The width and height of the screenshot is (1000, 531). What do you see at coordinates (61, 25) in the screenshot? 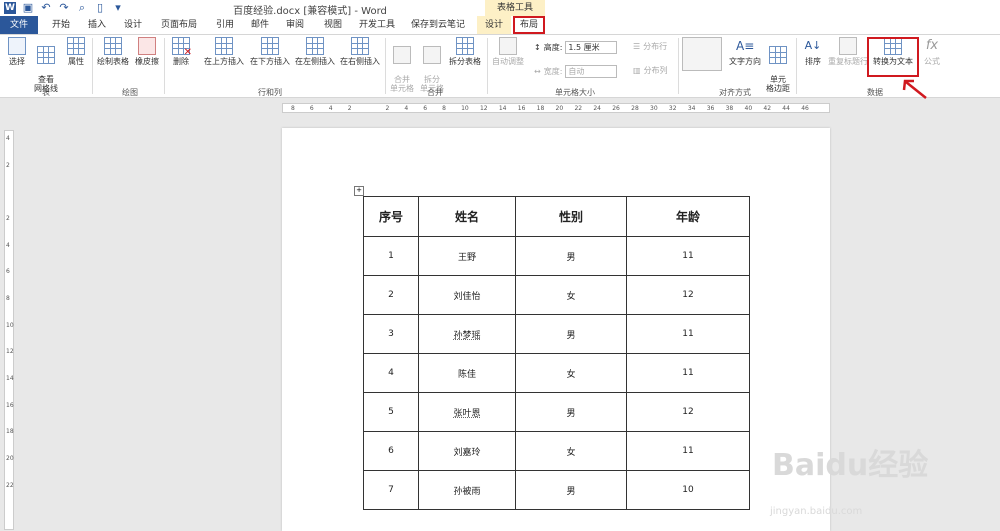
I see `tab-home: 开始` at bounding box center [61, 25].